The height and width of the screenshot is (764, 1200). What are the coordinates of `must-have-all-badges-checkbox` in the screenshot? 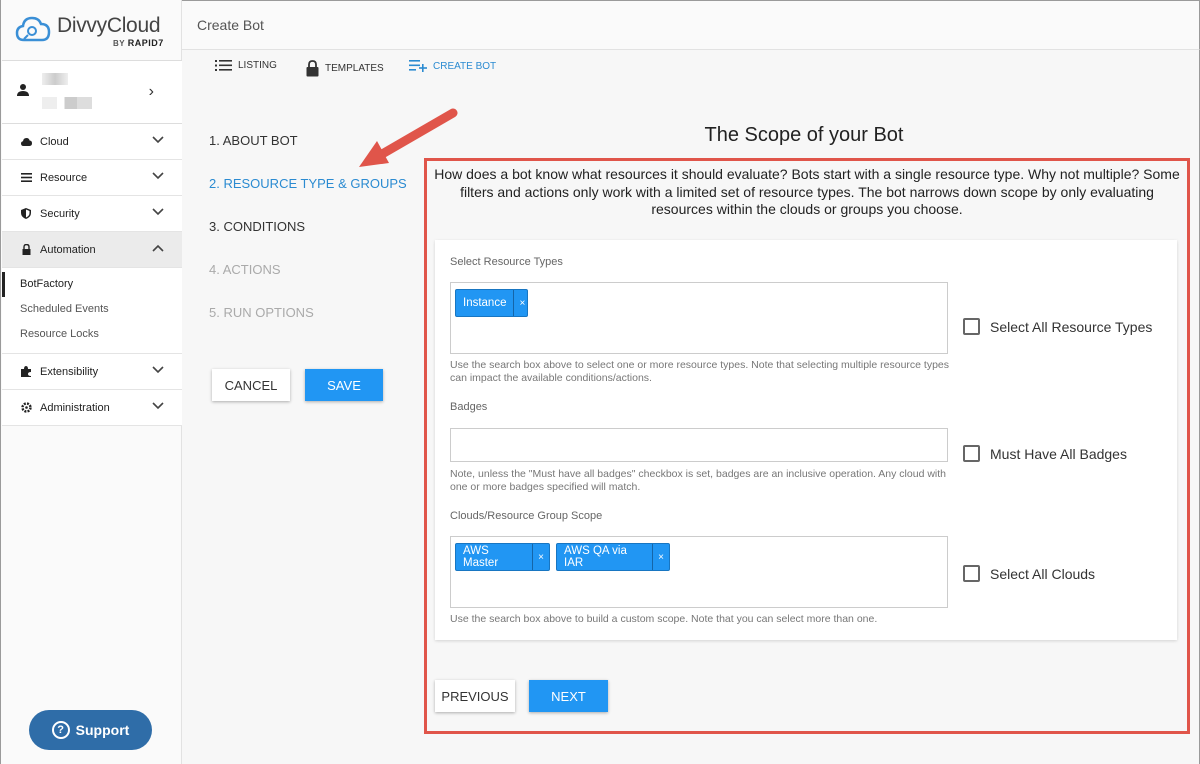 It's located at (971, 453).